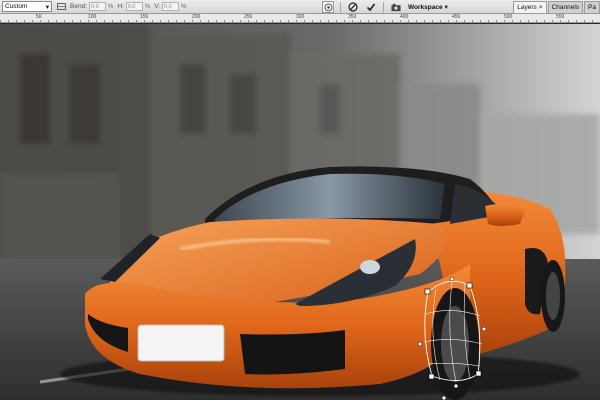 The image size is (600, 400). Describe the element at coordinates (92, 17) in the screenshot. I see `ruler-label: 100` at that location.